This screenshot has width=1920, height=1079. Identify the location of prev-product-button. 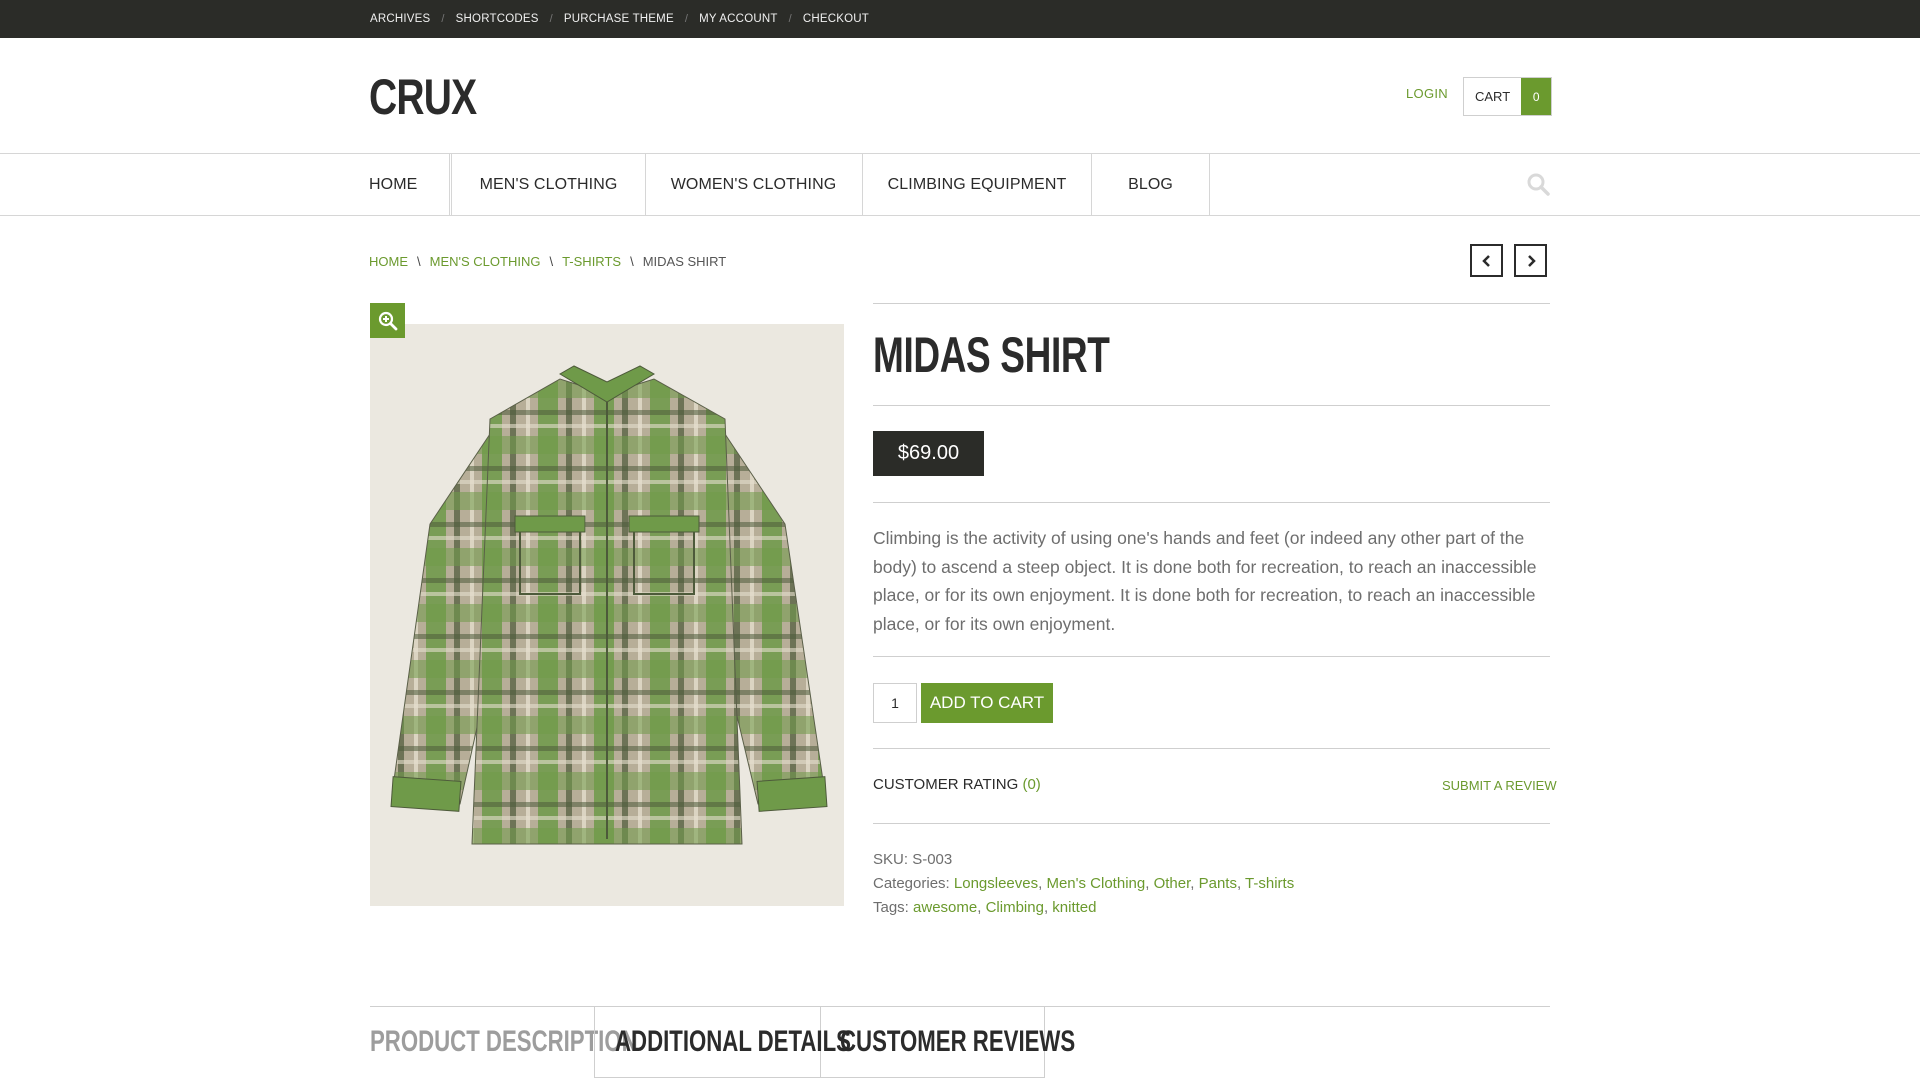
(1486, 260).